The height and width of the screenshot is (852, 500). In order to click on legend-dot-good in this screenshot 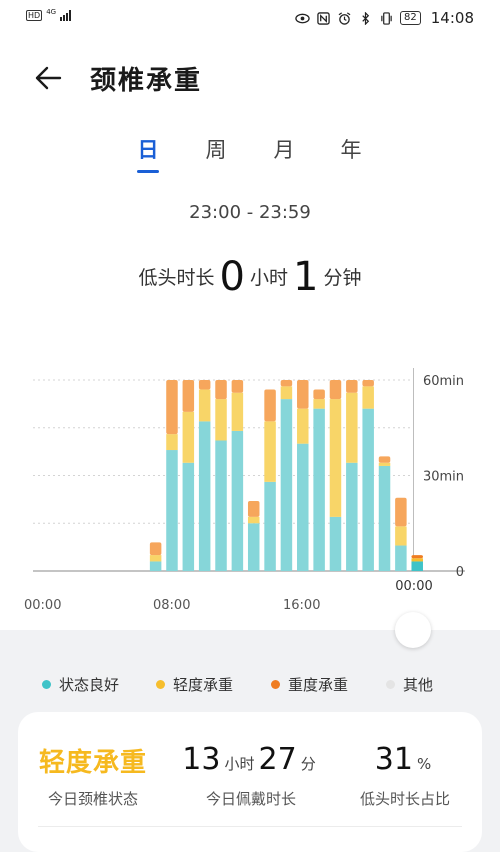, I will do `click(46, 684)`.